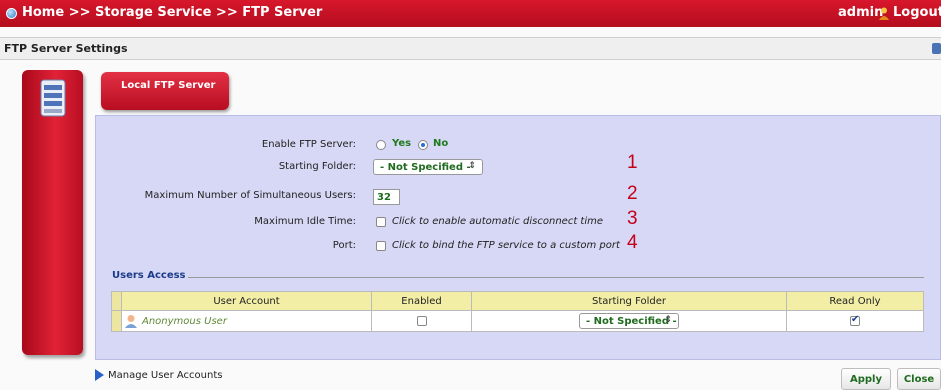  I want to click on read-only-checkbox, so click(855, 320).